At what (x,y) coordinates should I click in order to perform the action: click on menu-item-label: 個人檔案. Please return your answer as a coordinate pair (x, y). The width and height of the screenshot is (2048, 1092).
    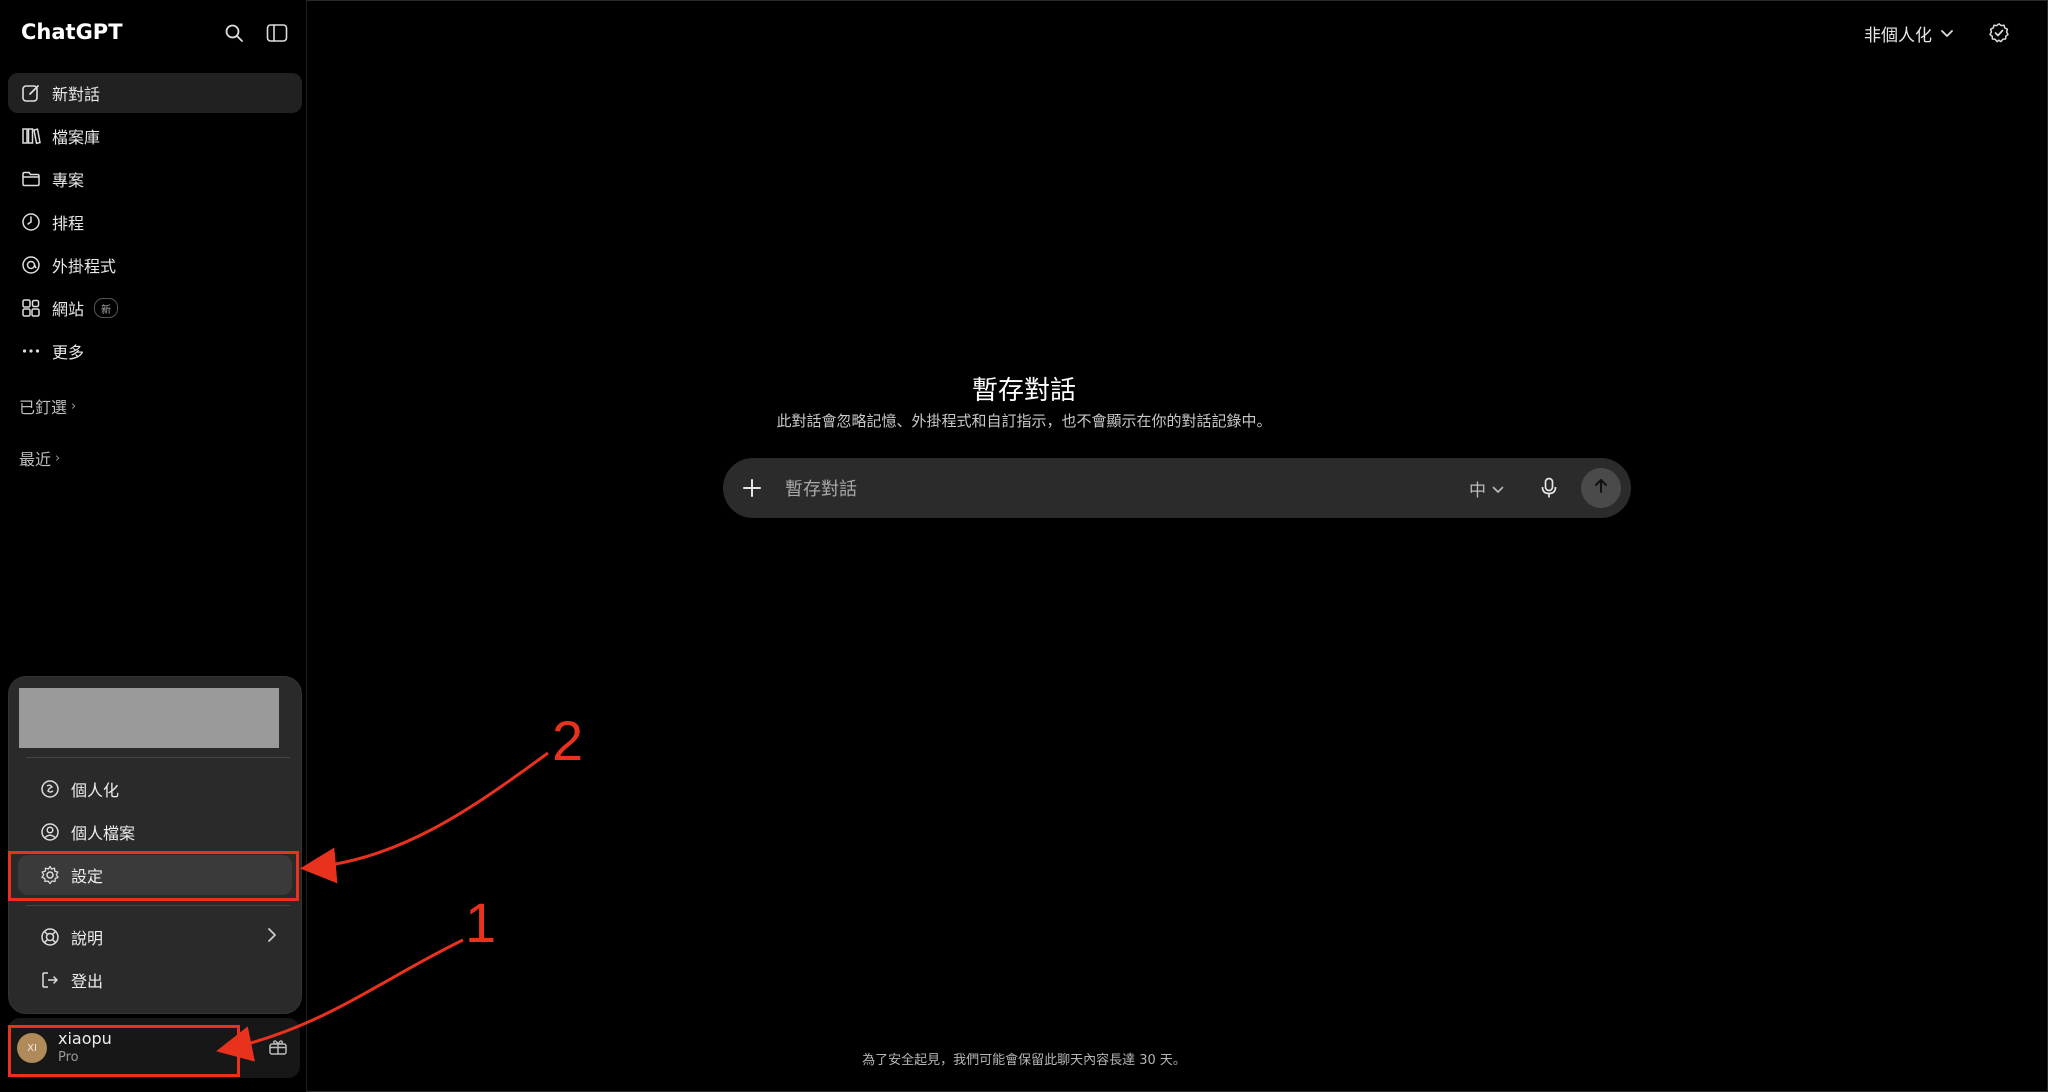
    Looking at the image, I should click on (103, 833).